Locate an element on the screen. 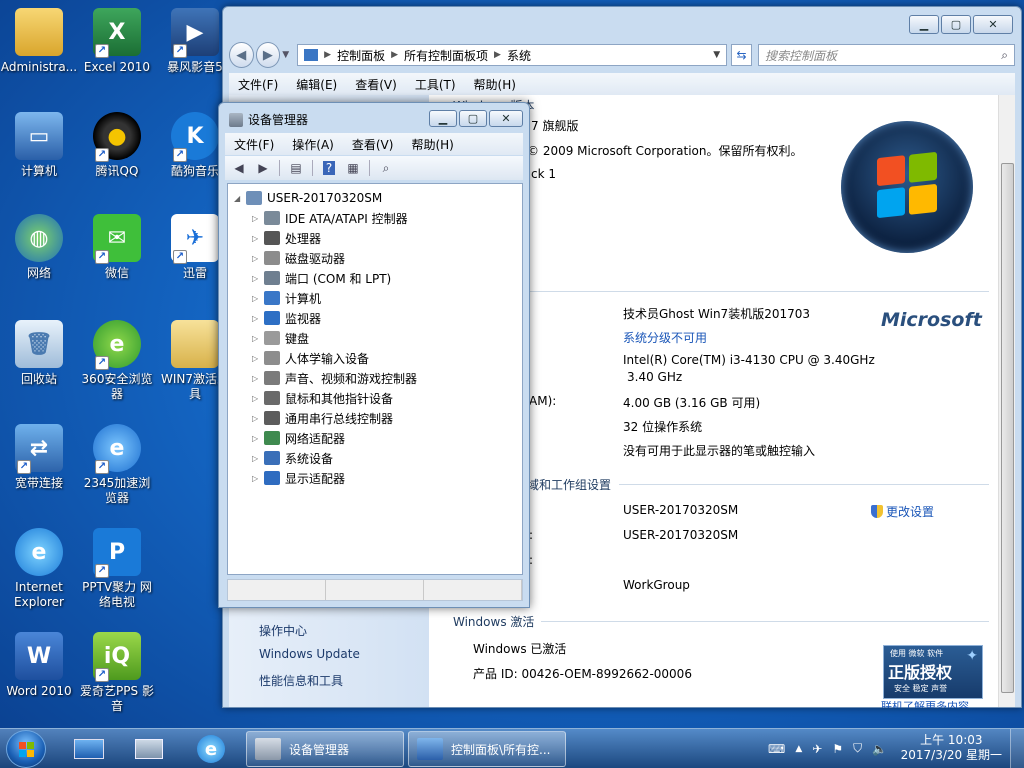 This screenshot has width=1024, height=768. help-button: ? is located at coordinates (329, 168).